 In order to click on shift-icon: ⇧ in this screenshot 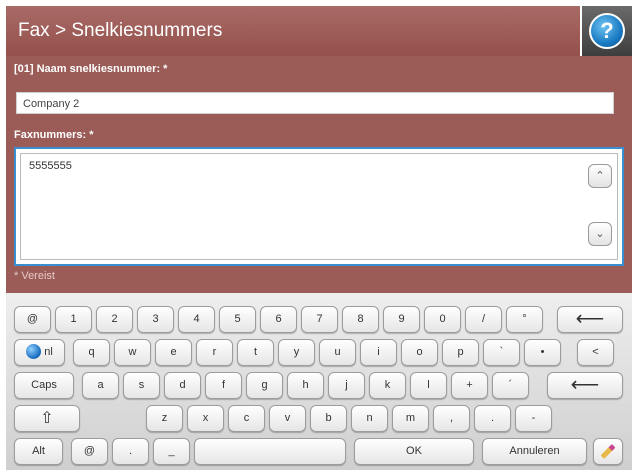, I will do `click(47, 418)`.